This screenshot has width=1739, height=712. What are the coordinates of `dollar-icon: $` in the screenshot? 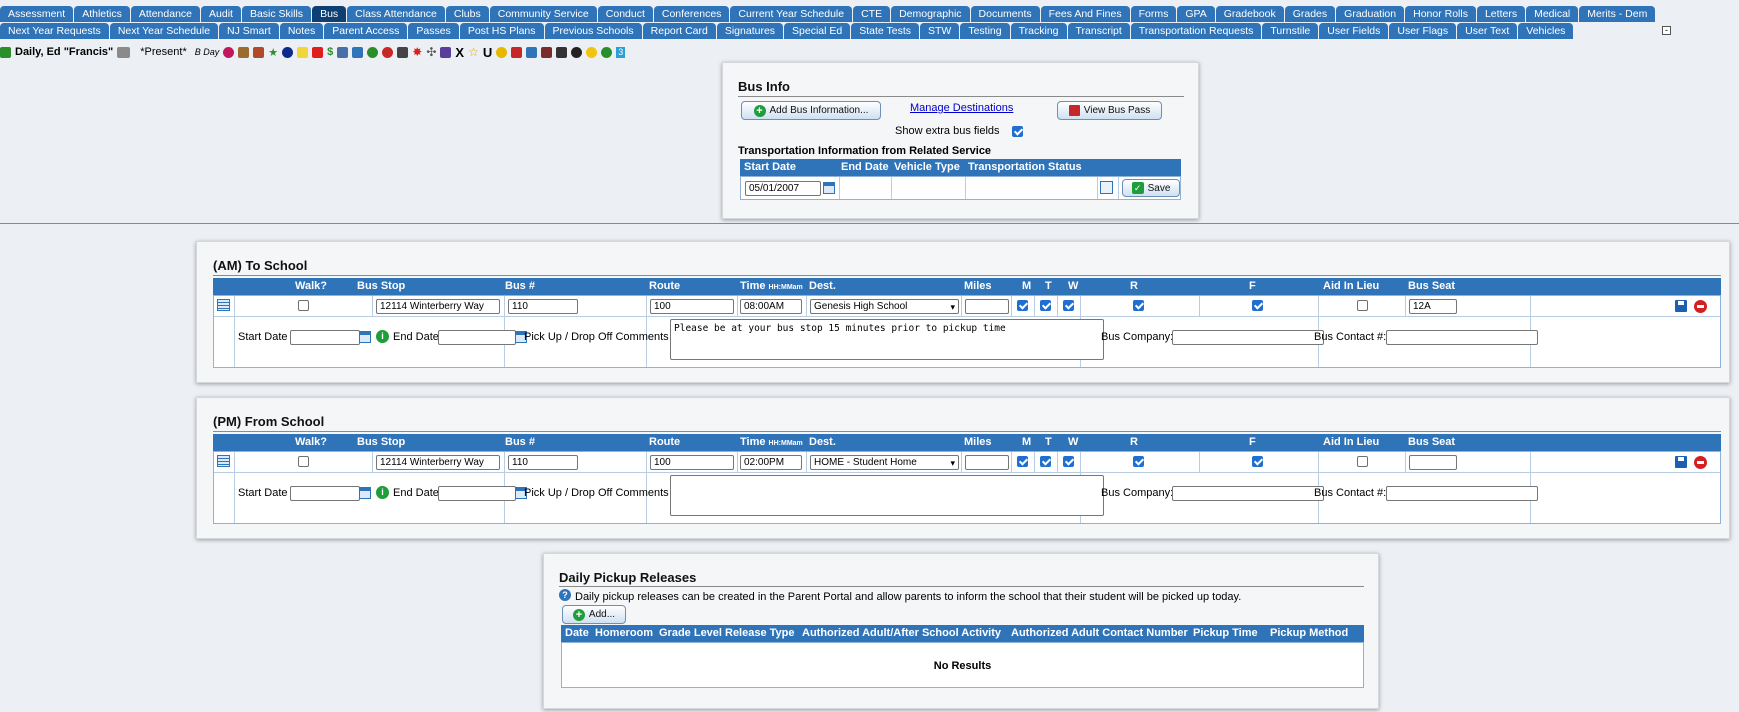 It's located at (330, 52).